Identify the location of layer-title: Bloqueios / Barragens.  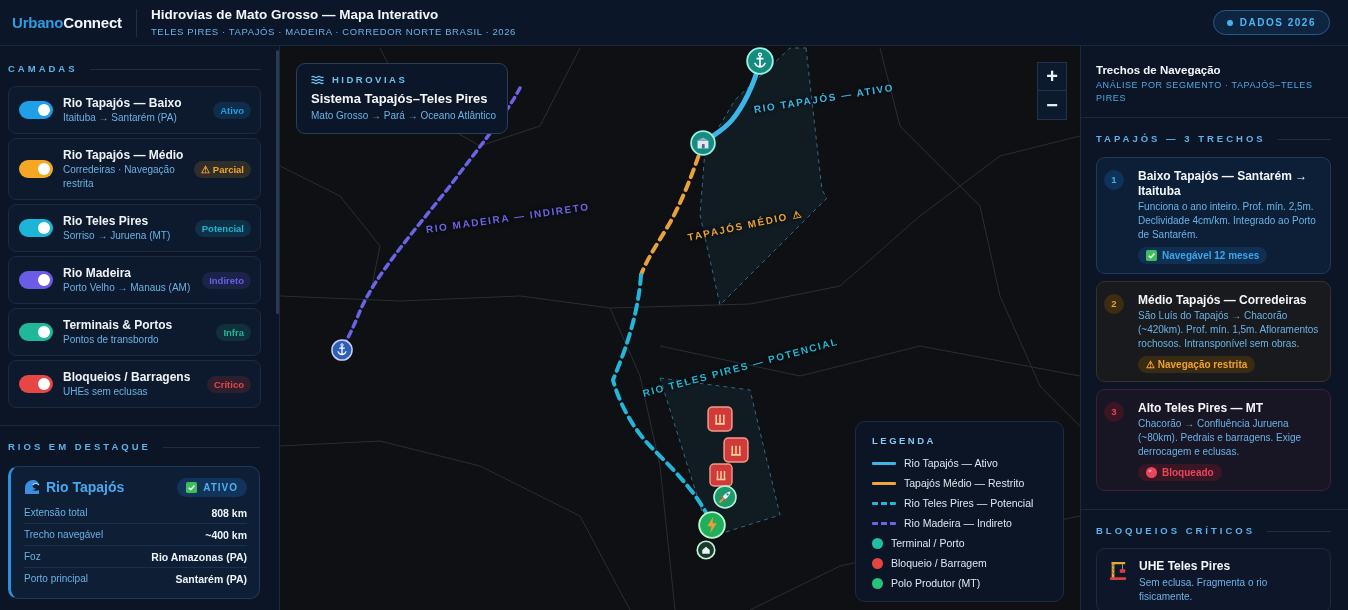
(127, 377).